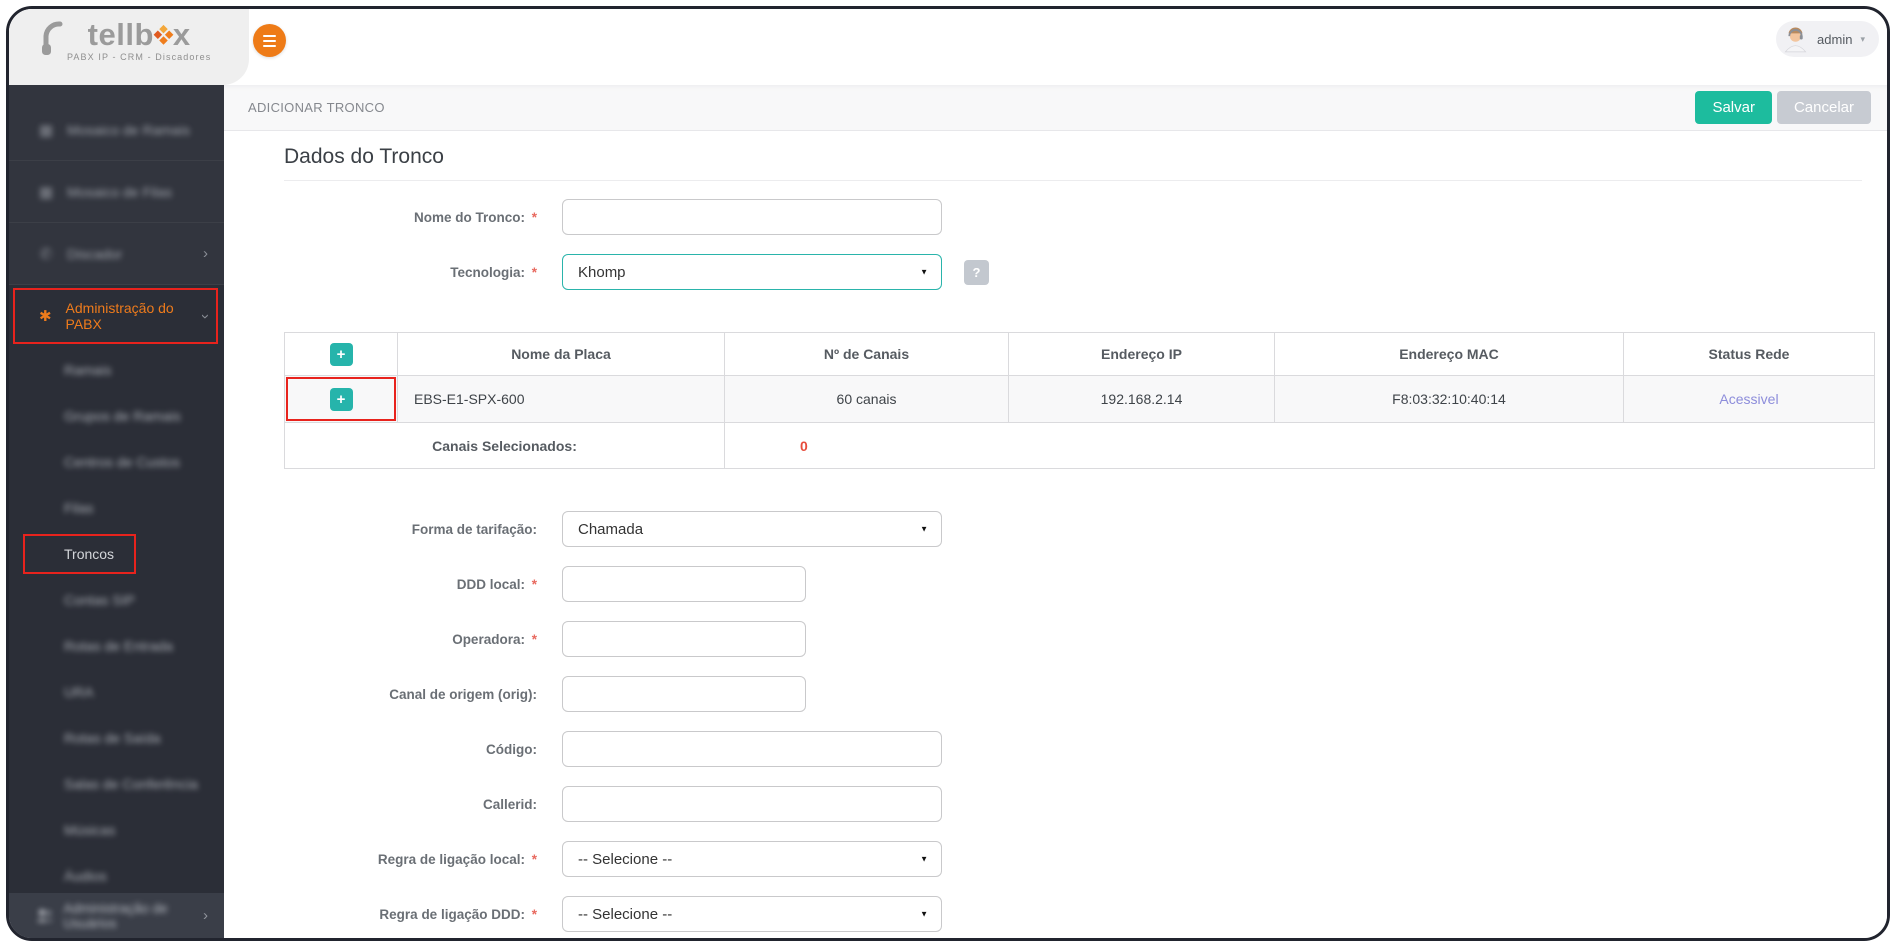 The width and height of the screenshot is (1896, 944). What do you see at coordinates (1795, 39) in the screenshot?
I see `avatar` at bounding box center [1795, 39].